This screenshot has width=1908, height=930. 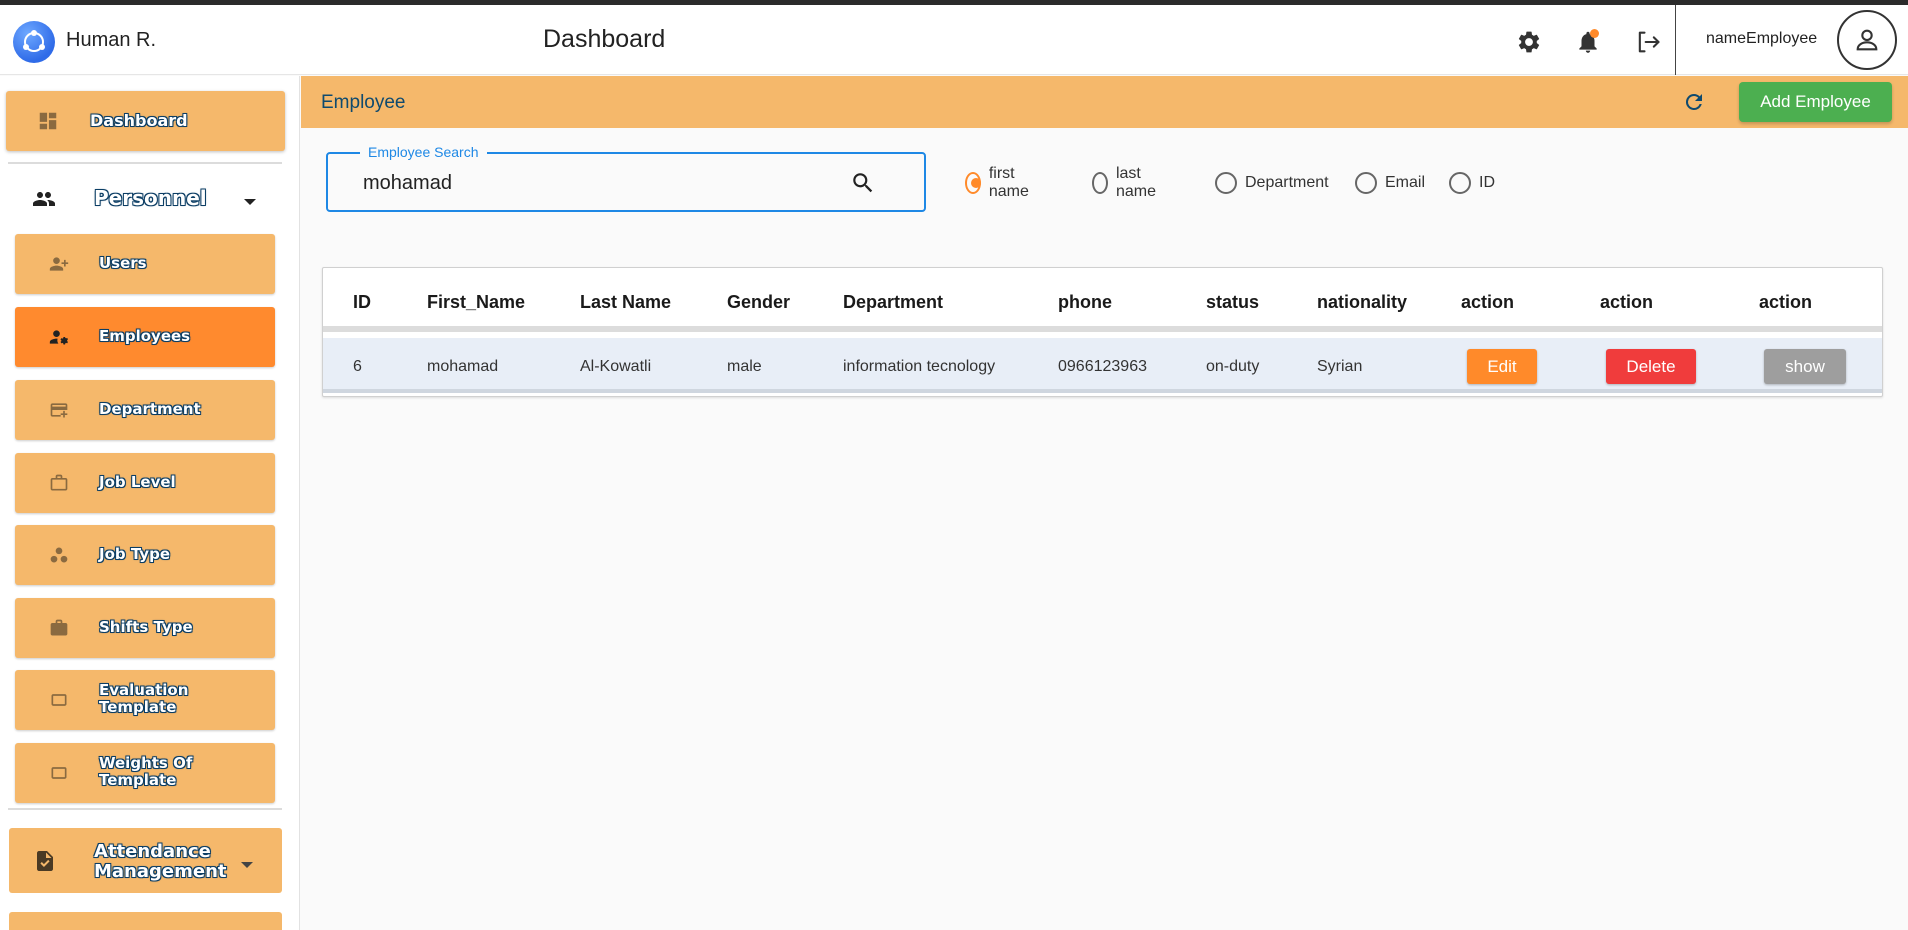 What do you see at coordinates (1135, 182) in the screenshot?
I see `radio-label: last name` at bounding box center [1135, 182].